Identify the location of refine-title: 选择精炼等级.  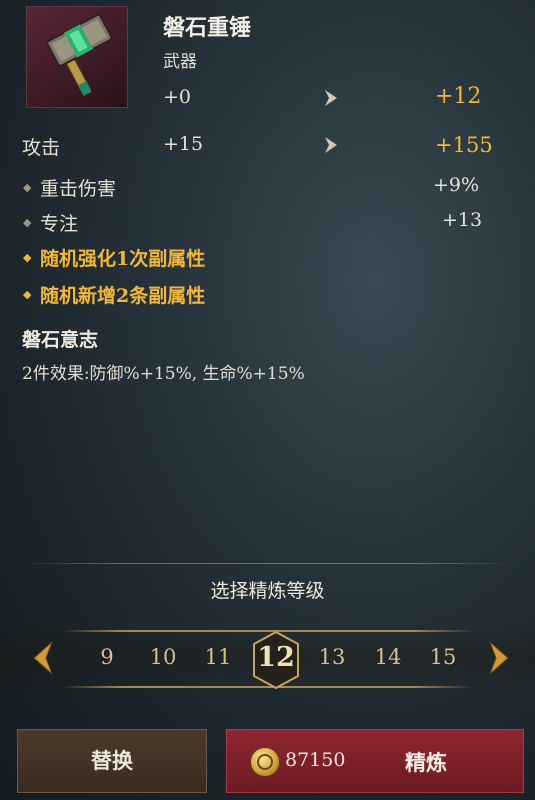
(267, 591).